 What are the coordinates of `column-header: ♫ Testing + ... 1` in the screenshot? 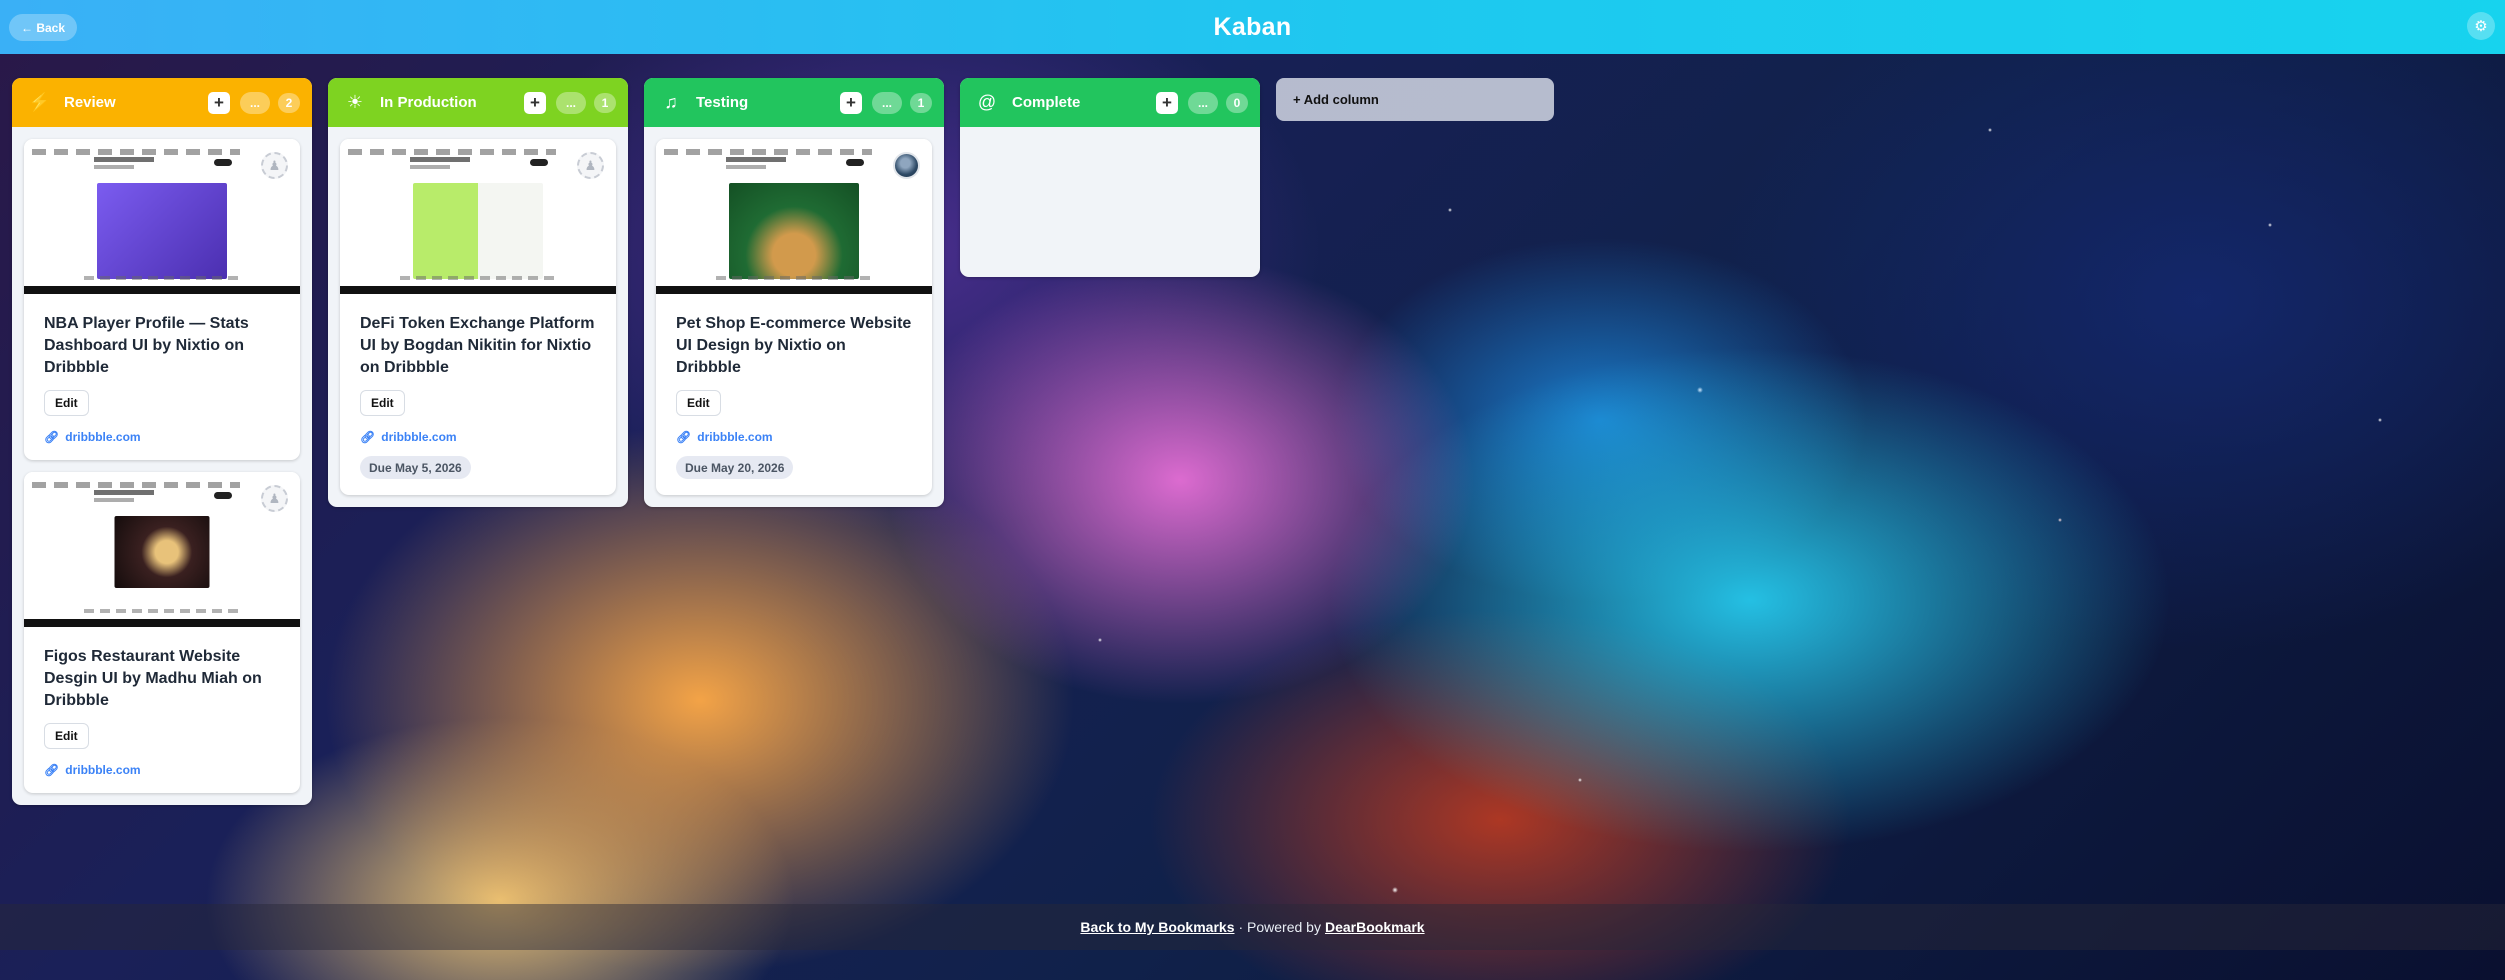 It's located at (794, 102).